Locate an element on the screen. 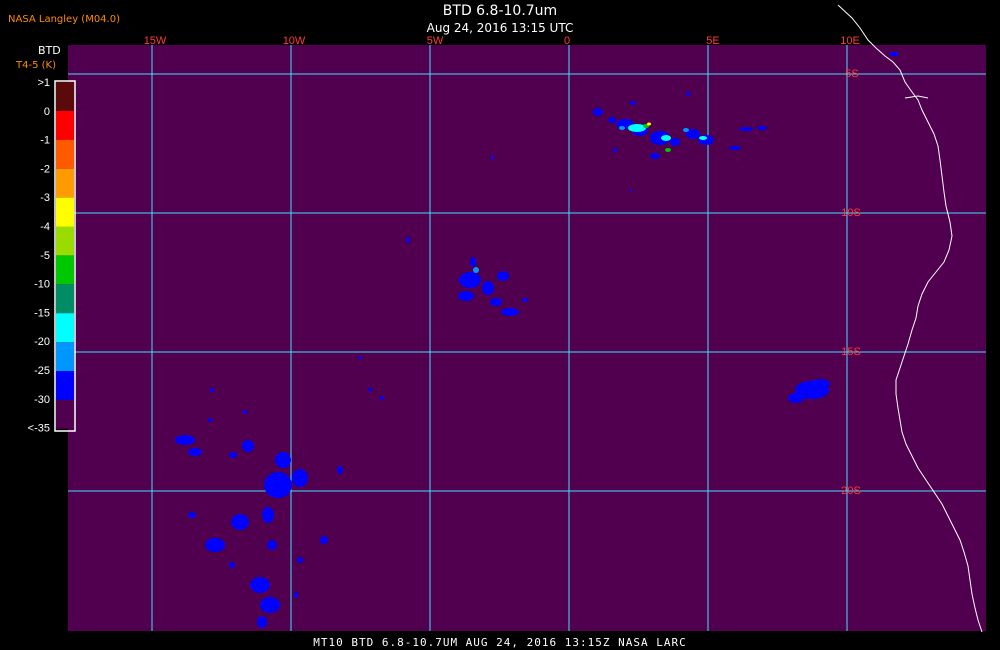  colorbar-label: 0 is located at coordinates (47, 112).